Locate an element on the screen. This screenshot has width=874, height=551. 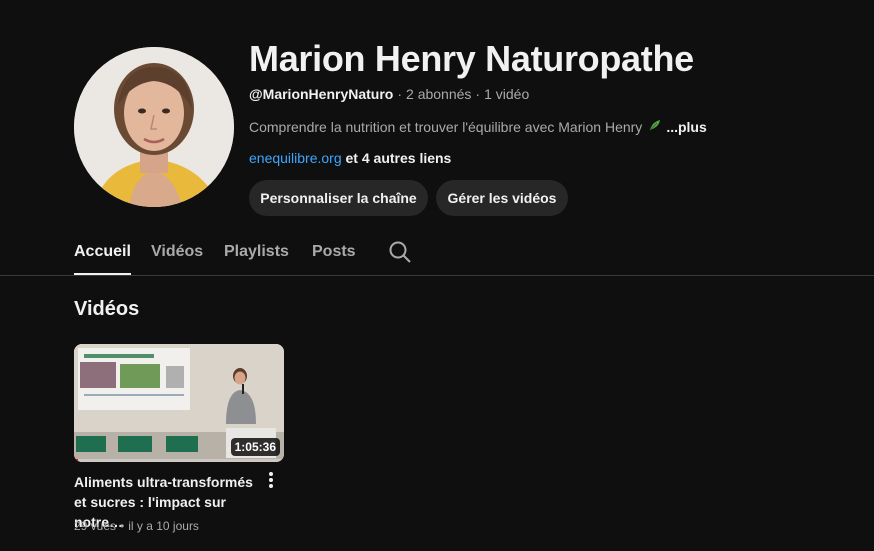
video-meta: 29 vues • il y a 10 jours is located at coordinates (136, 526).